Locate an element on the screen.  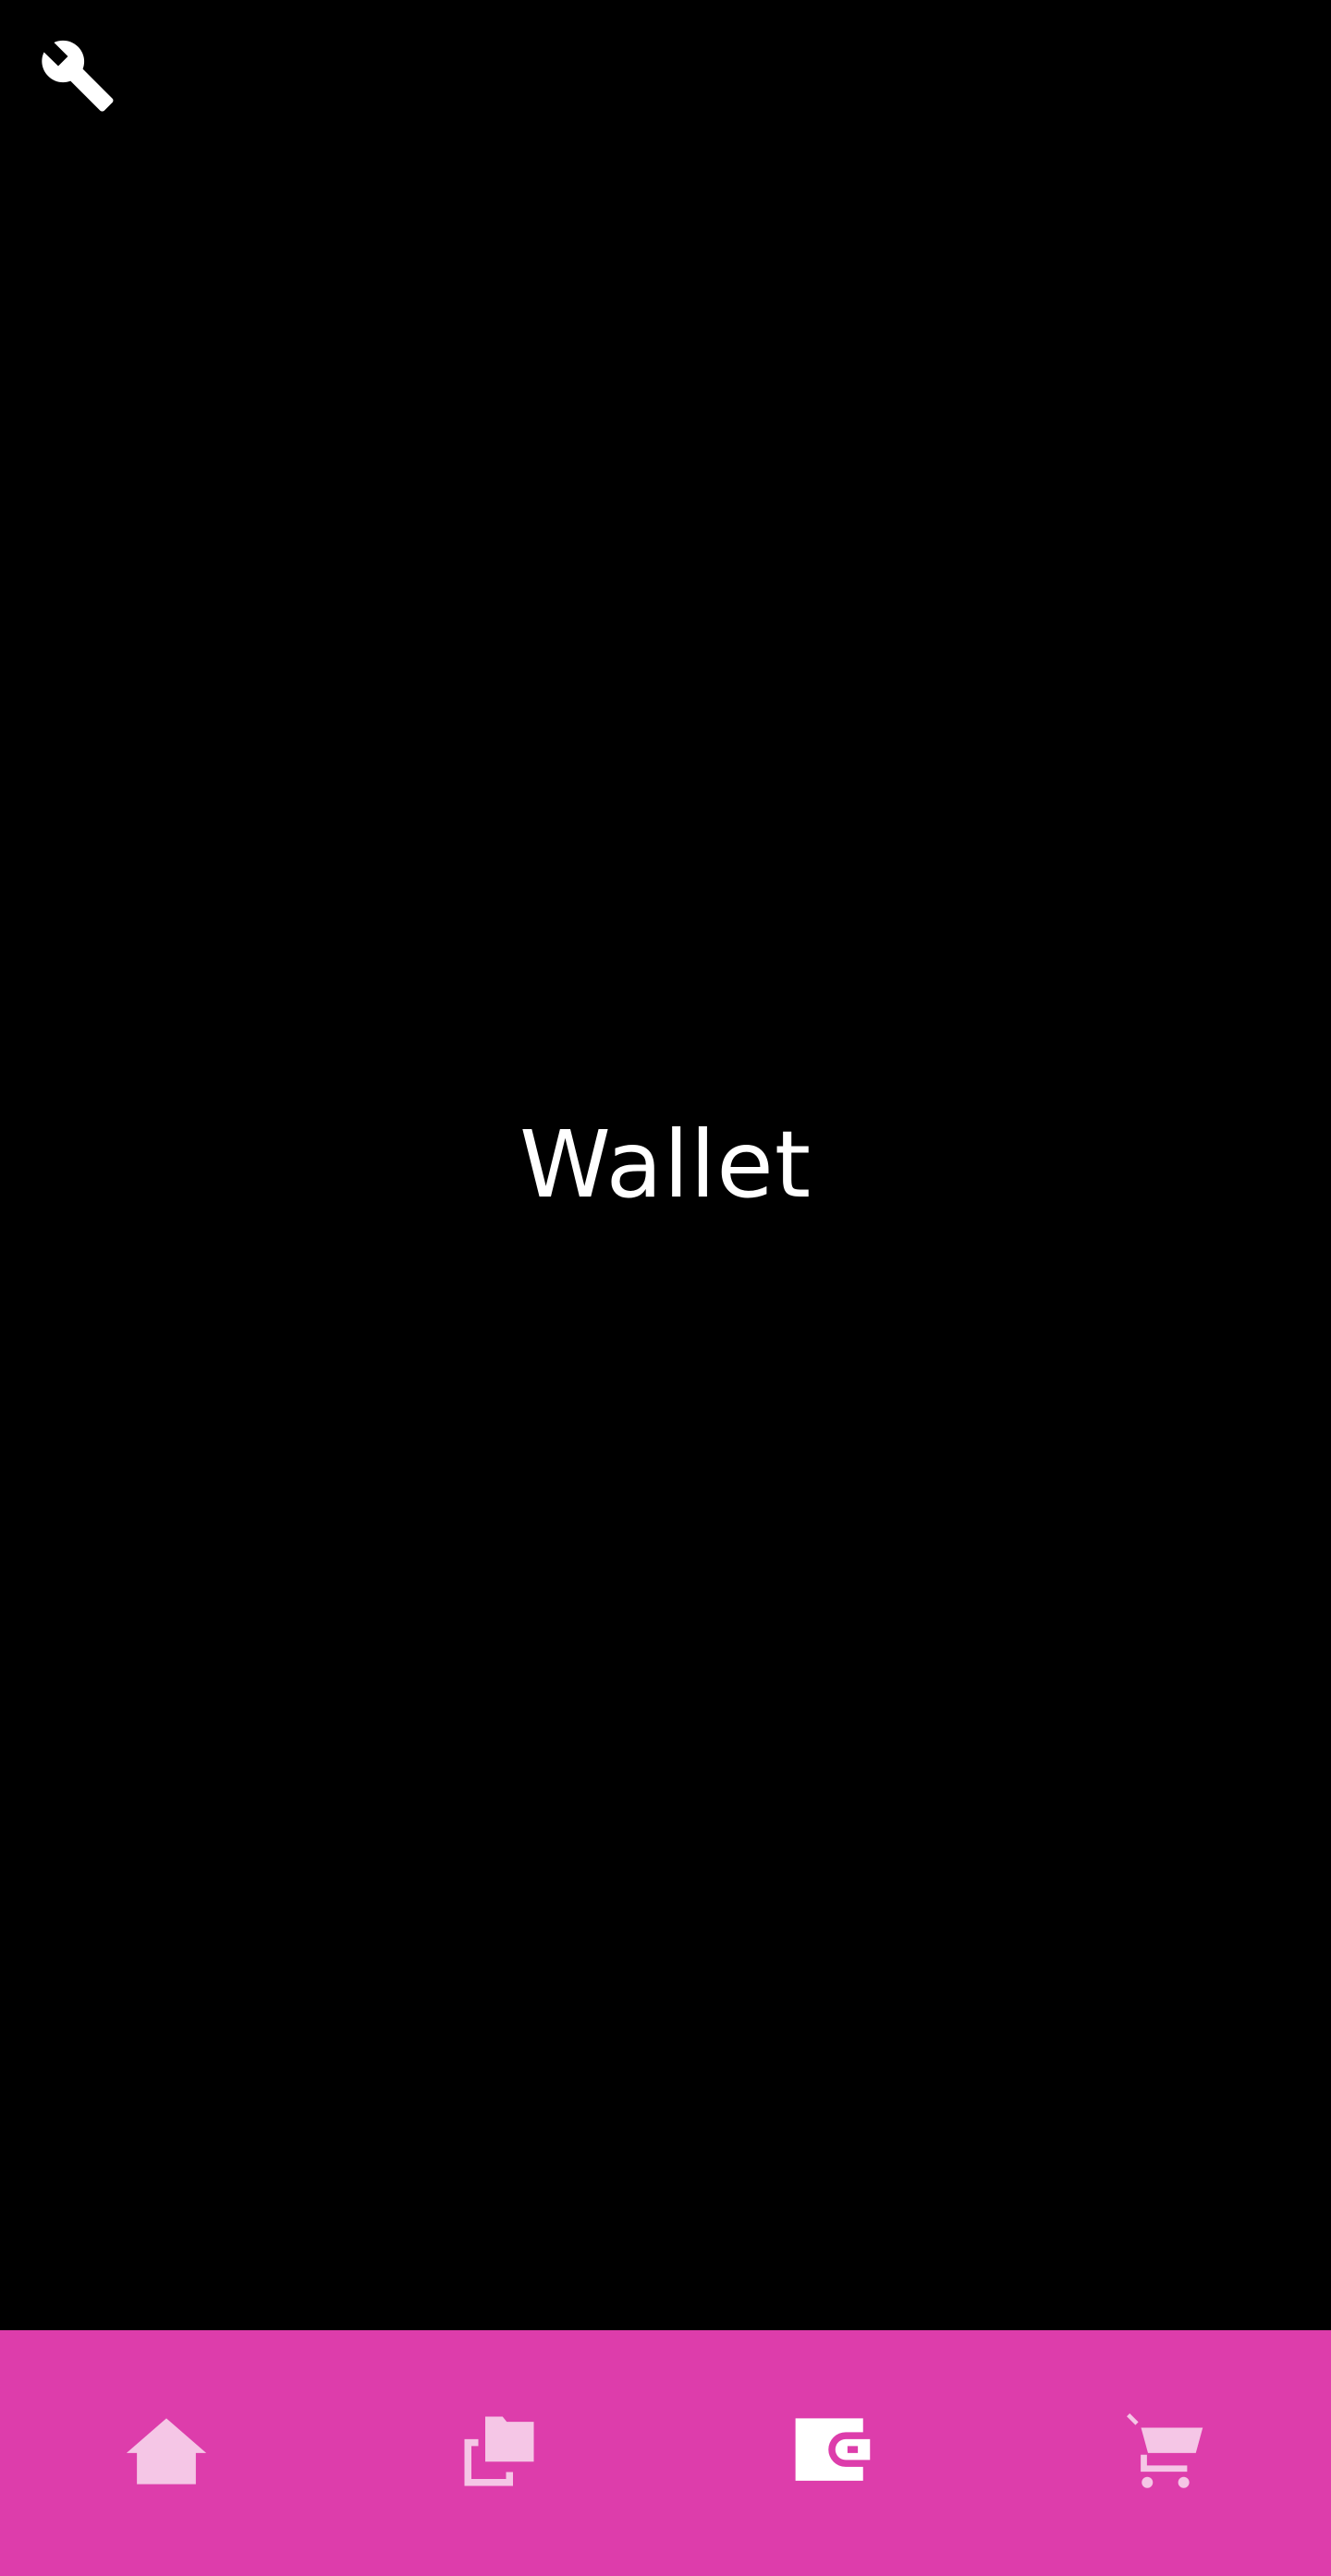
page-title: Wallet is located at coordinates (665, 1165).